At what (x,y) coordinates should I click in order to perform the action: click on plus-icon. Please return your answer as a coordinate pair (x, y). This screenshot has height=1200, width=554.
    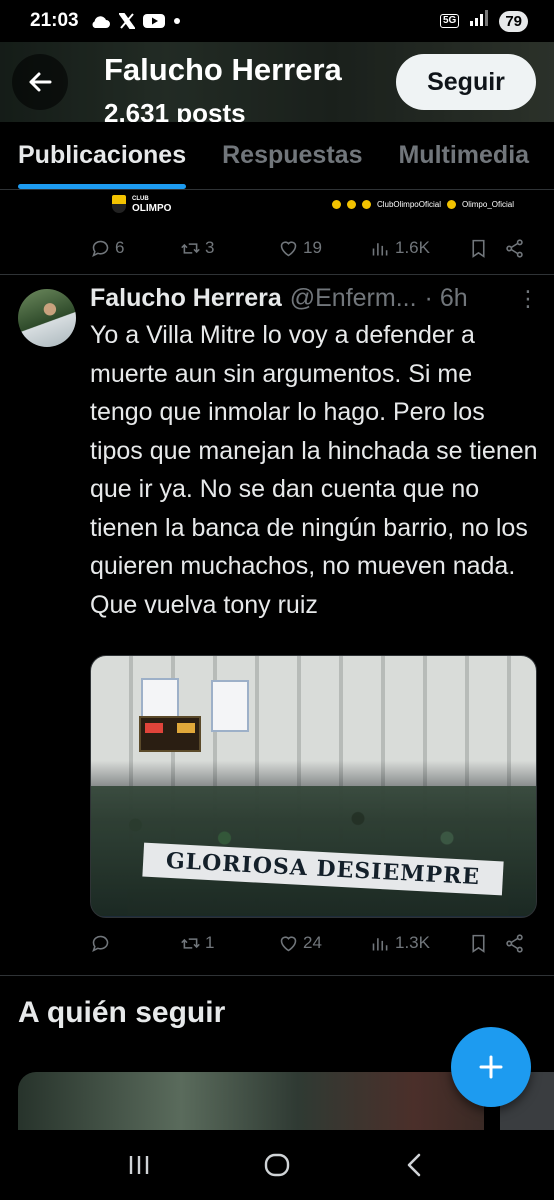
    Looking at the image, I should click on (491, 1067).